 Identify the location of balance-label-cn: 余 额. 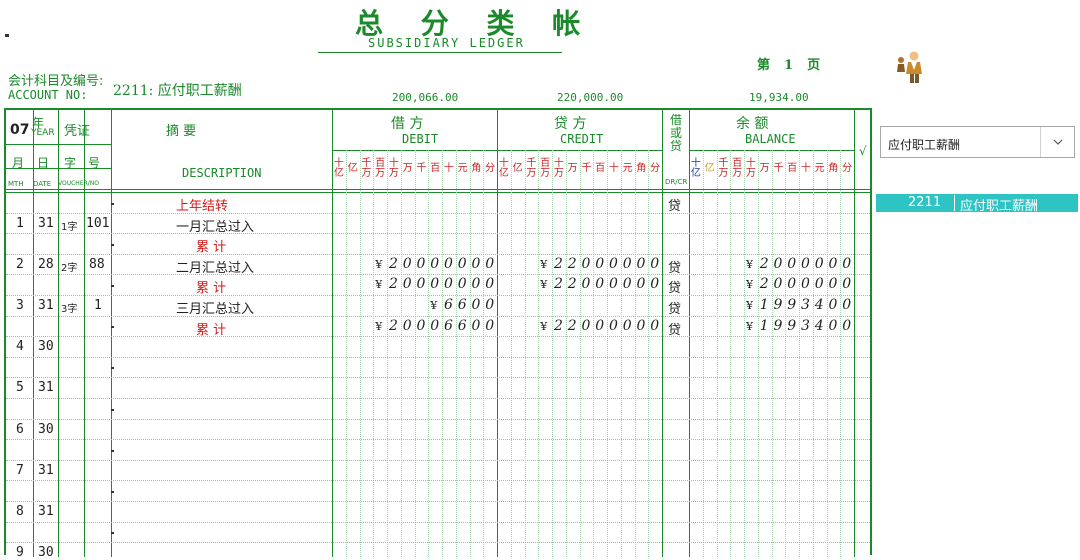
(752, 124).